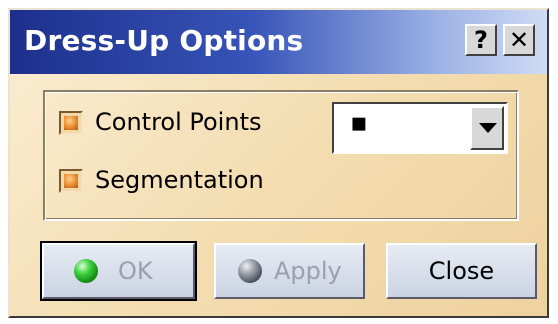 This screenshot has height=324, width=558. I want to click on segmentation-label: Segmentation, so click(179, 180).